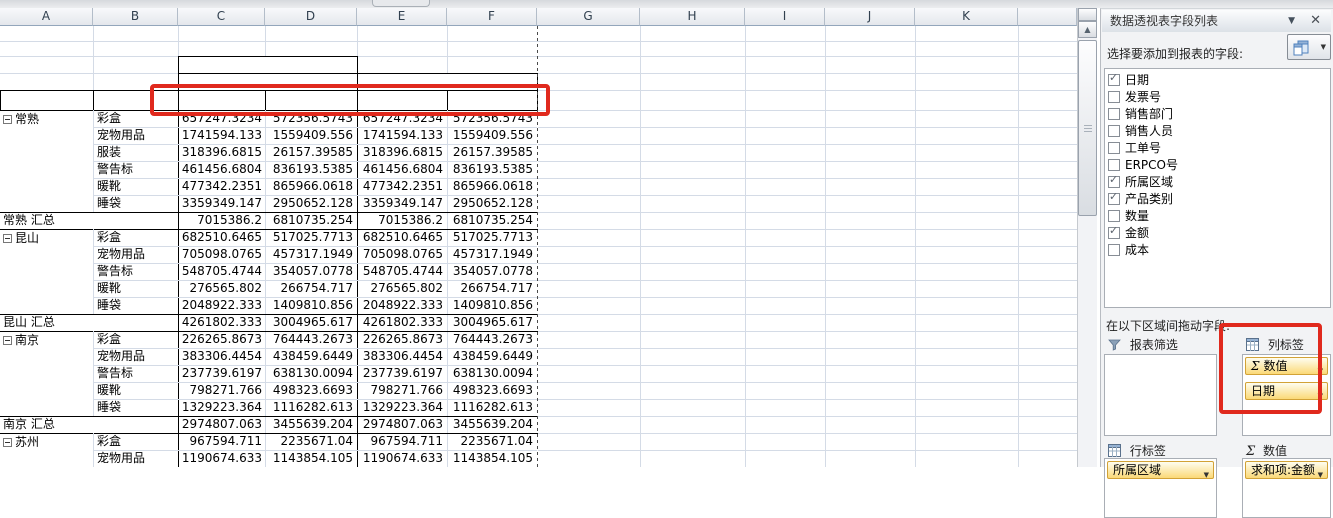 The image size is (1333, 518). What do you see at coordinates (312, 169) in the screenshot?
I see `pivot-value-cell: 836193.5385` at bounding box center [312, 169].